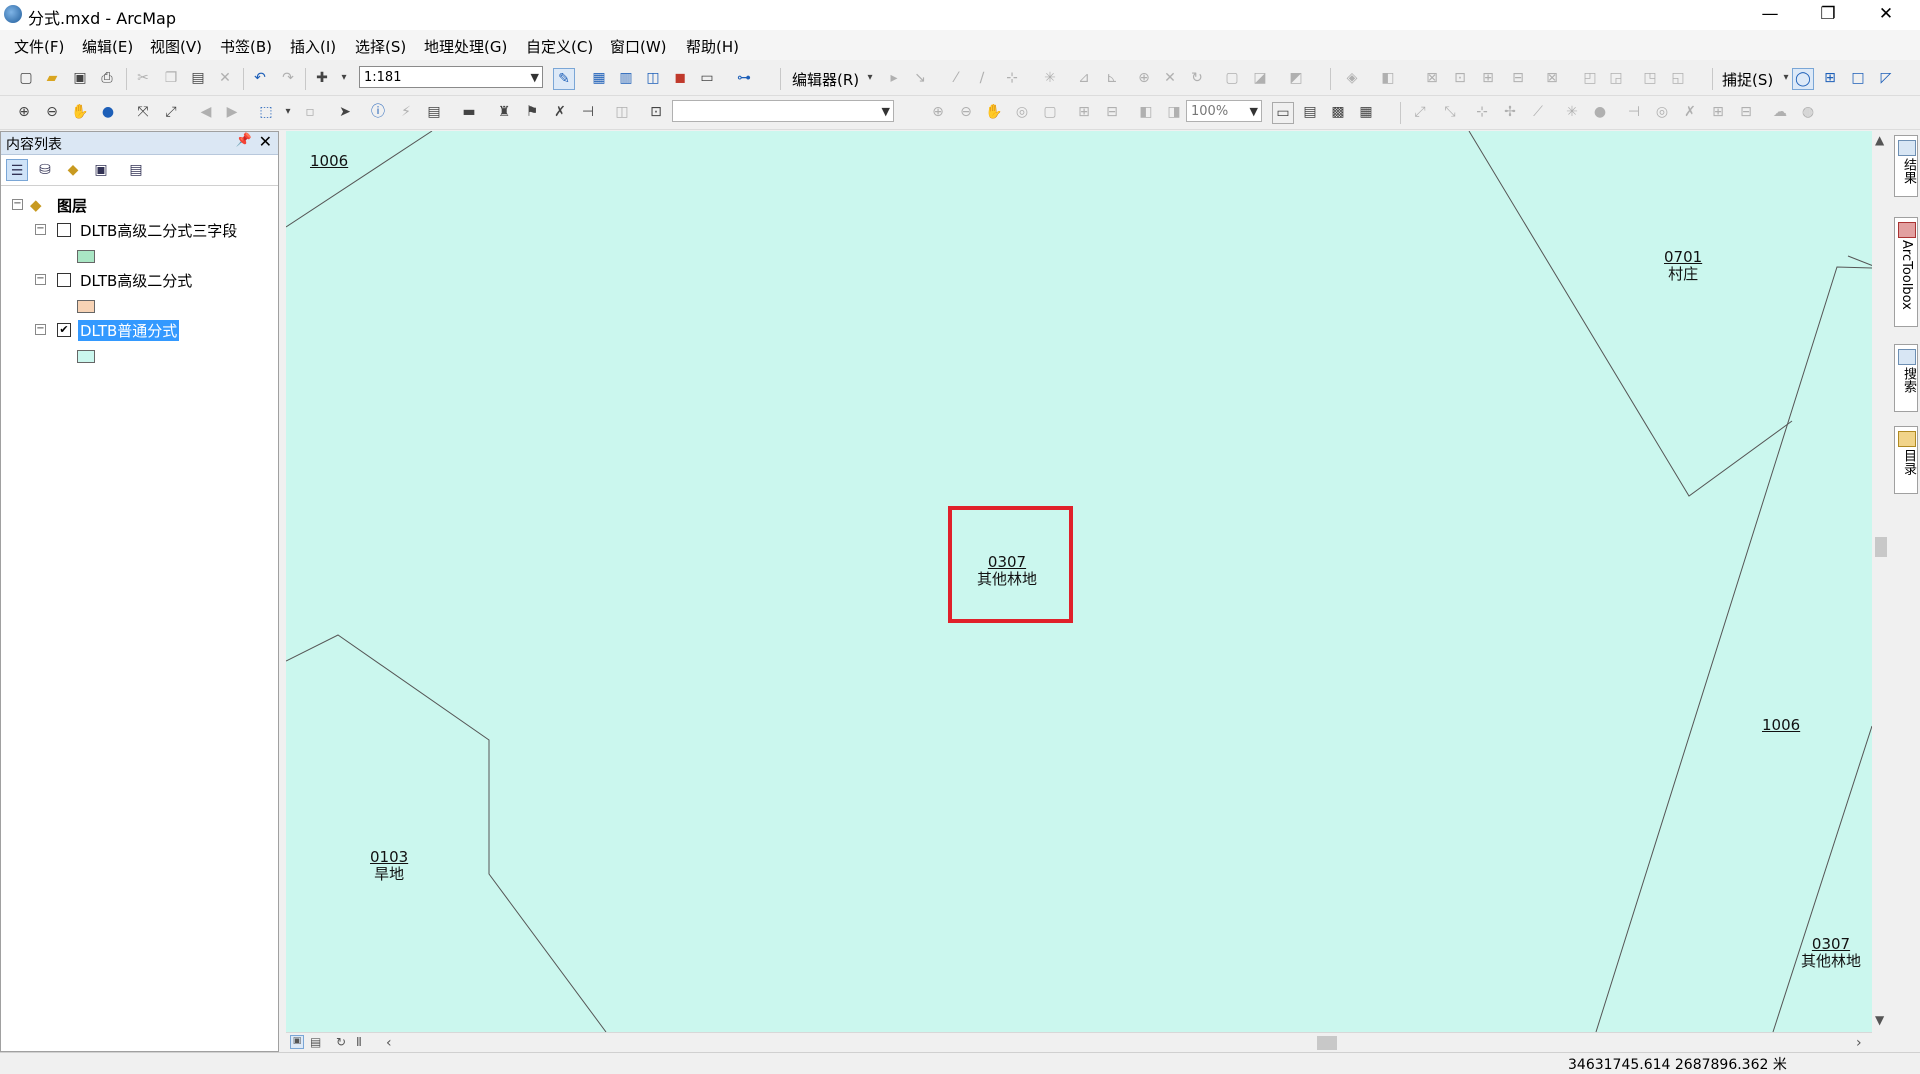 The height and width of the screenshot is (1074, 1920). I want to click on editor-menu: 编辑器(R), so click(825, 79).